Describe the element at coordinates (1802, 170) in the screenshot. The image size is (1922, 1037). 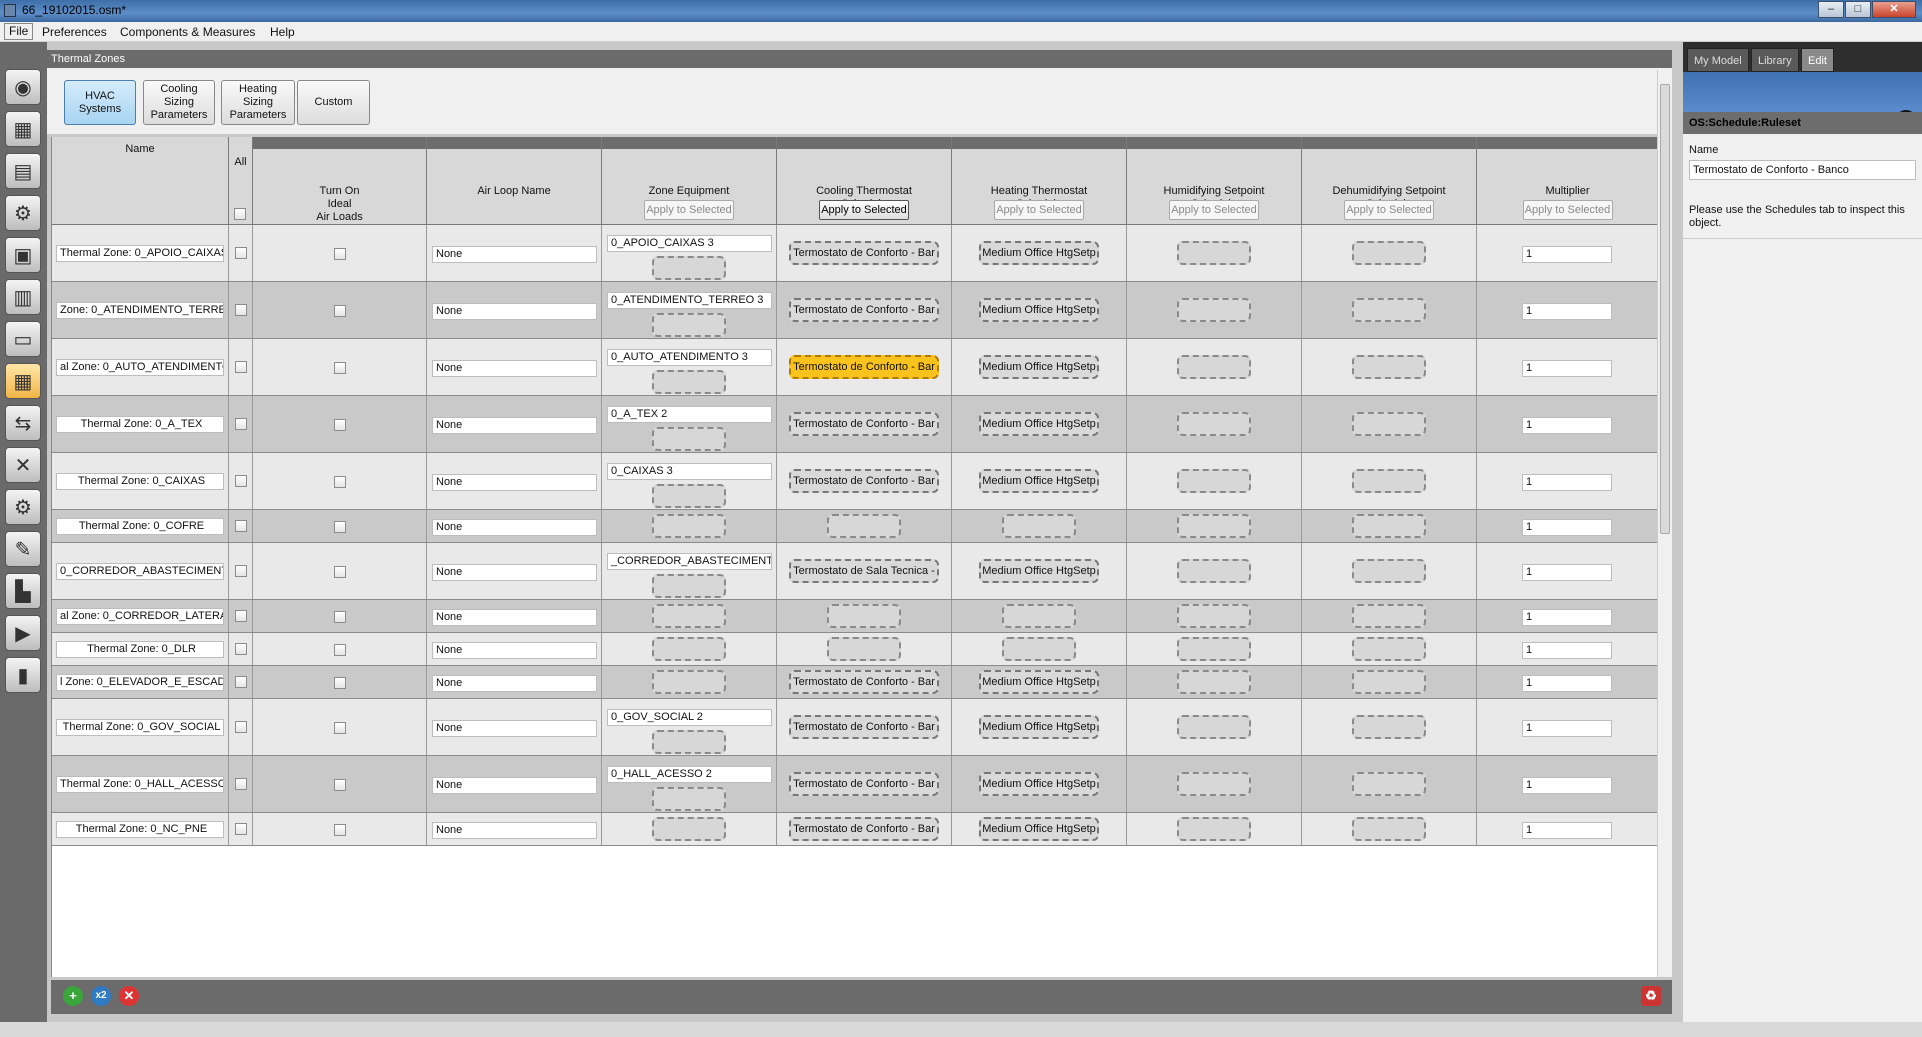
I see `schedule-name-field: Termostato de Conforto - Banco` at that location.